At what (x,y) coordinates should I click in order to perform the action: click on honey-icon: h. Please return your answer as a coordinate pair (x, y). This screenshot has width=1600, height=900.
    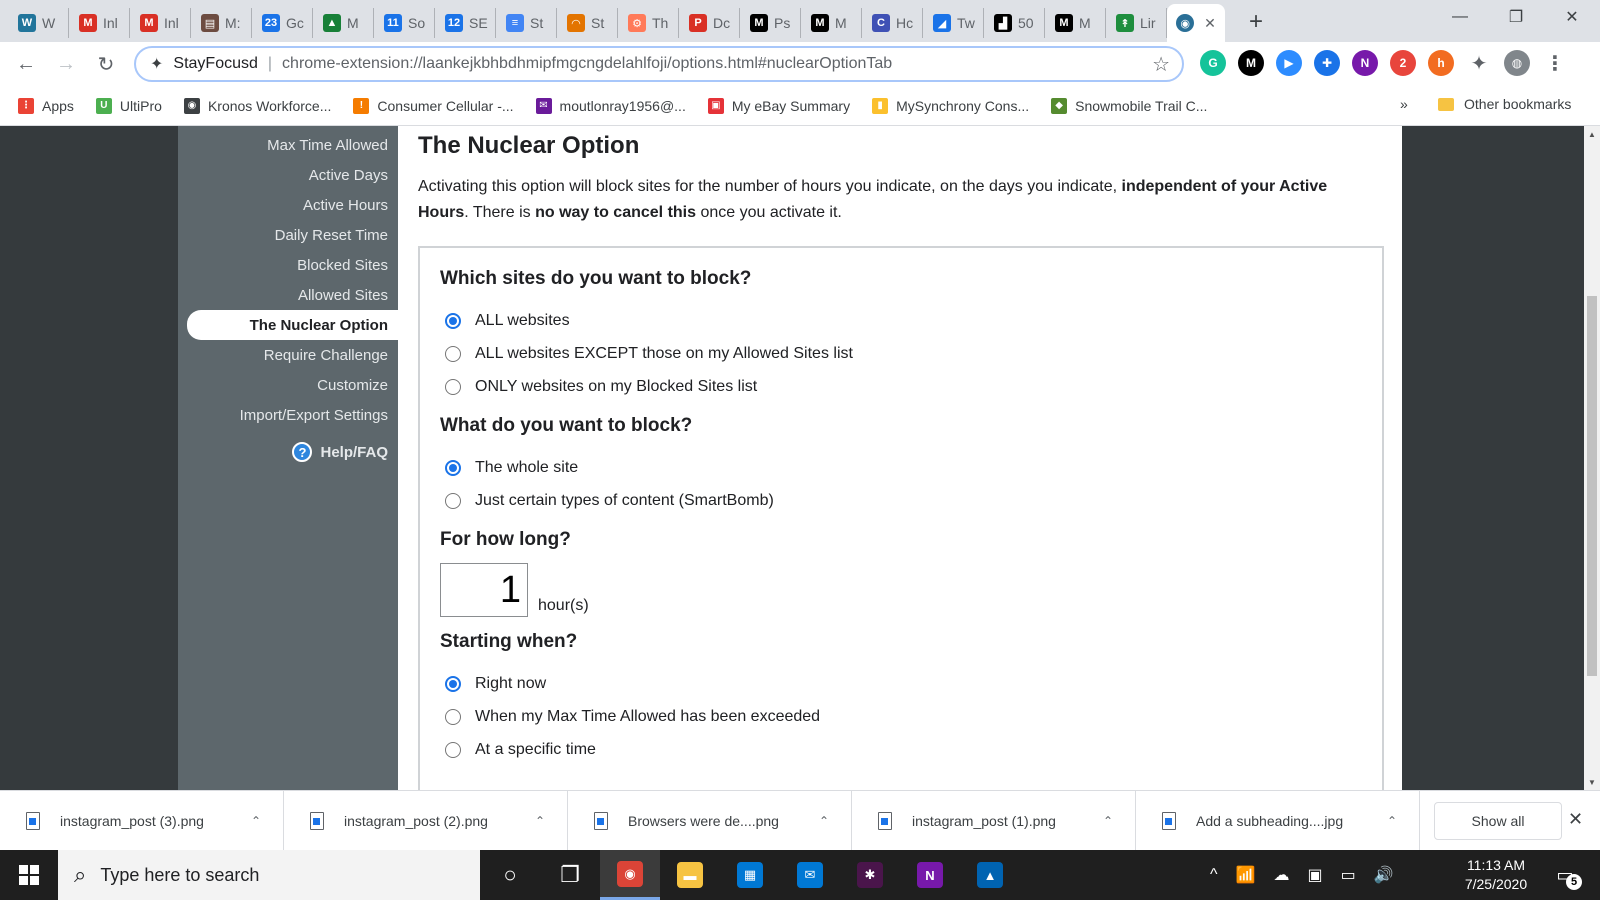
    Looking at the image, I should click on (1441, 63).